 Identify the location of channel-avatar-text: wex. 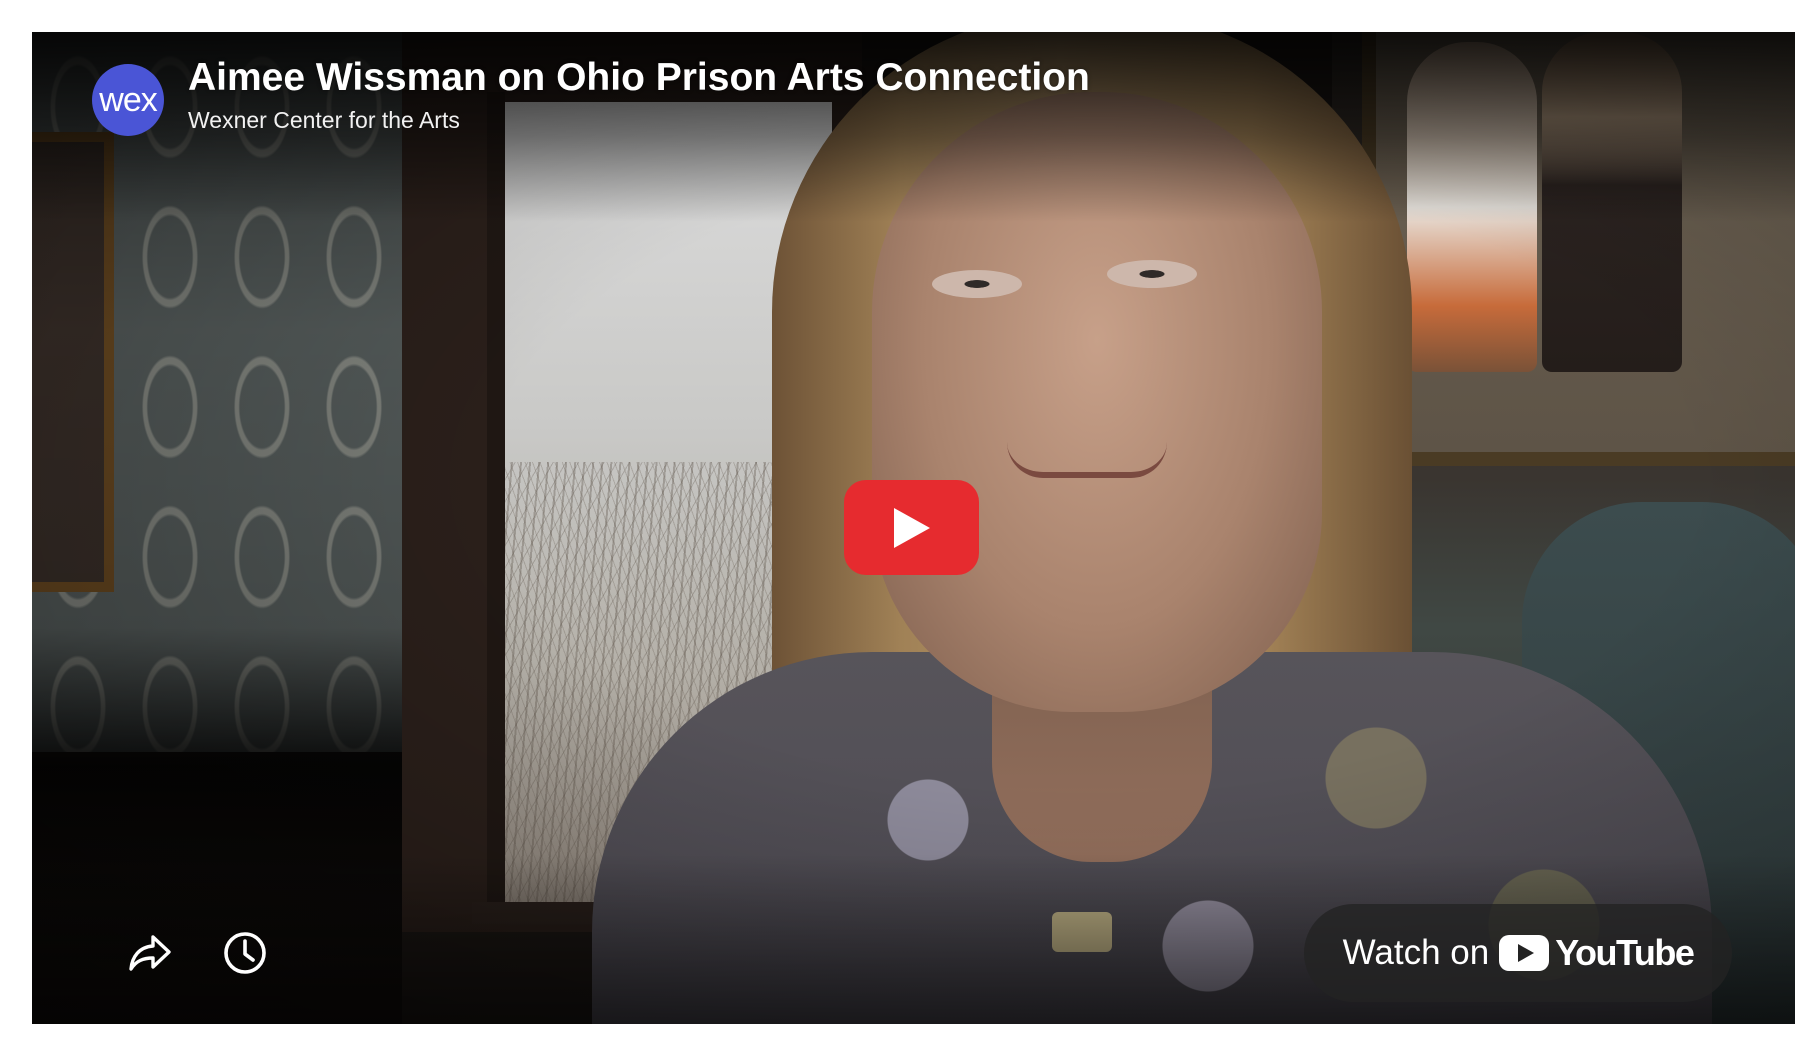
(128, 99).